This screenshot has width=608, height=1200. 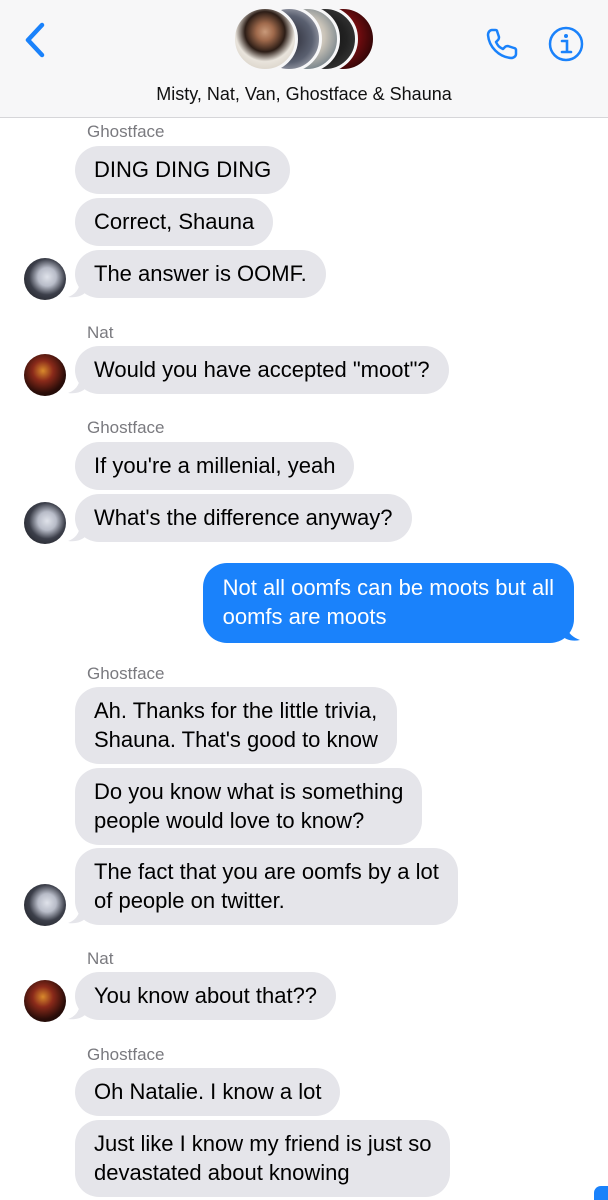 I want to click on info-icon, so click(x=566, y=44).